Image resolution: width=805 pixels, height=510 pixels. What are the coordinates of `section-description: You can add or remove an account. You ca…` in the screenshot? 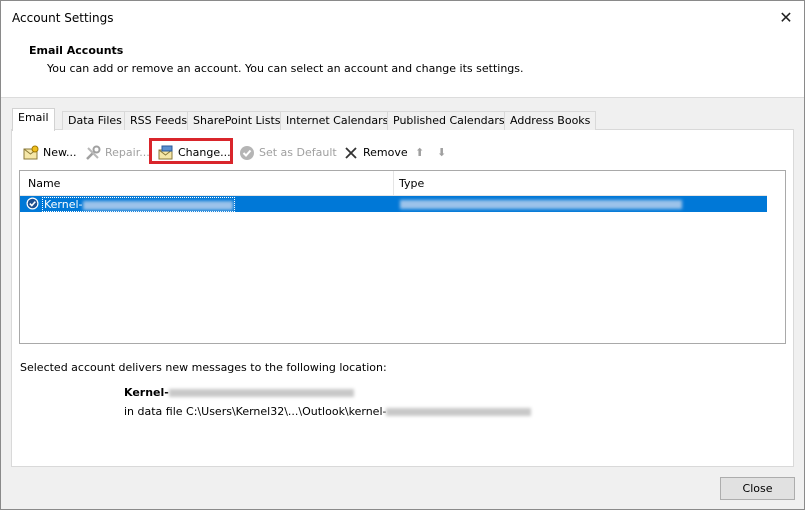 It's located at (285, 68).